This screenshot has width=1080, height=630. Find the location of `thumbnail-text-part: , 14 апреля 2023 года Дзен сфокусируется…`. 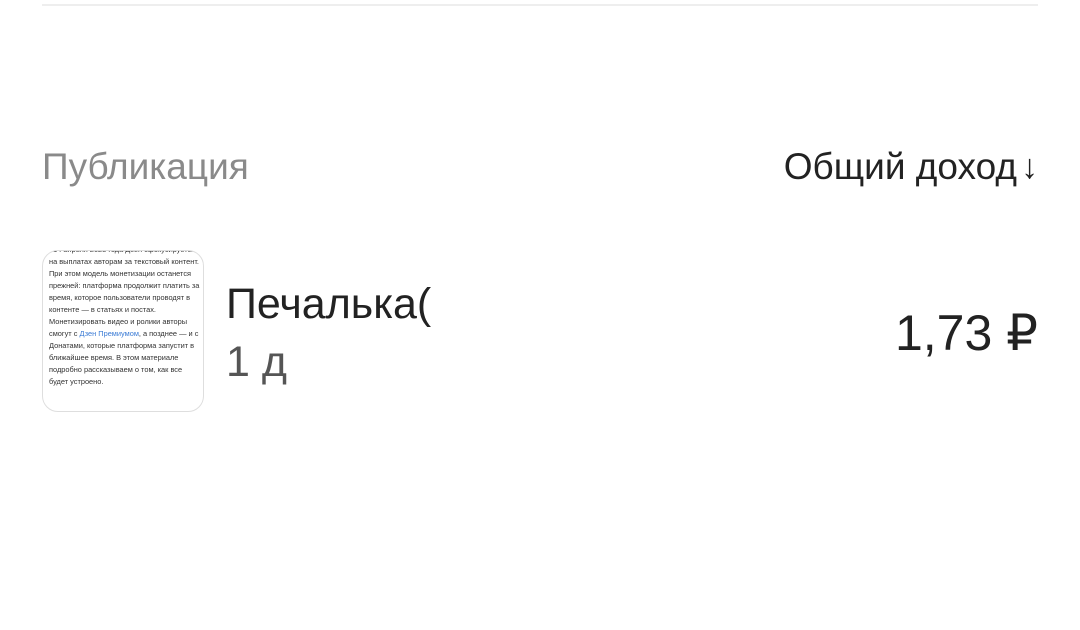

thumbnail-text-part: , 14 апреля 2023 года Дзен сфокусируется… is located at coordinates (124, 294).